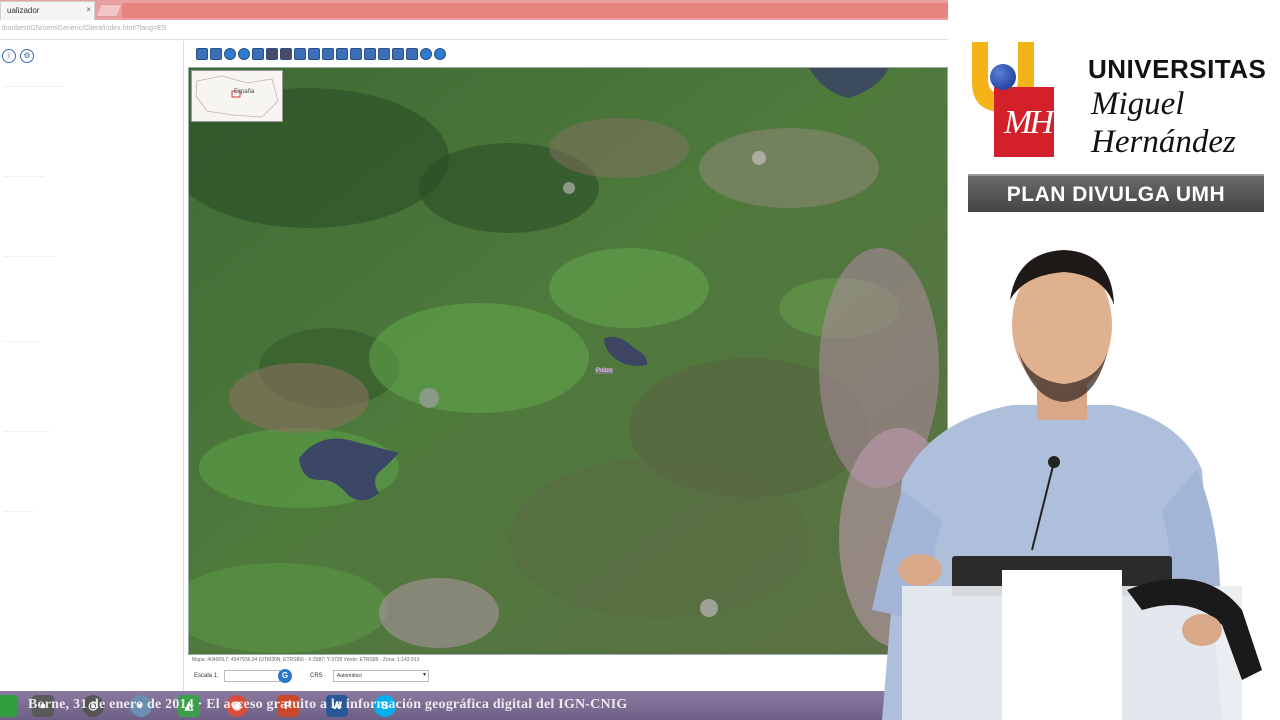  I want to click on map-toolbar, so click(338, 54).